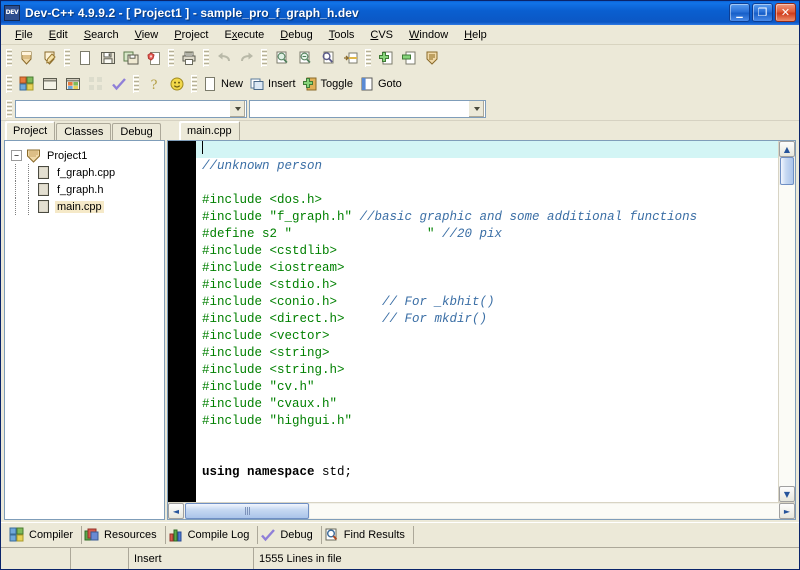 Image resolution: width=800 pixels, height=570 pixels. What do you see at coordinates (787, 149) in the screenshot?
I see `scroll-up-button: ▲` at bounding box center [787, 149].